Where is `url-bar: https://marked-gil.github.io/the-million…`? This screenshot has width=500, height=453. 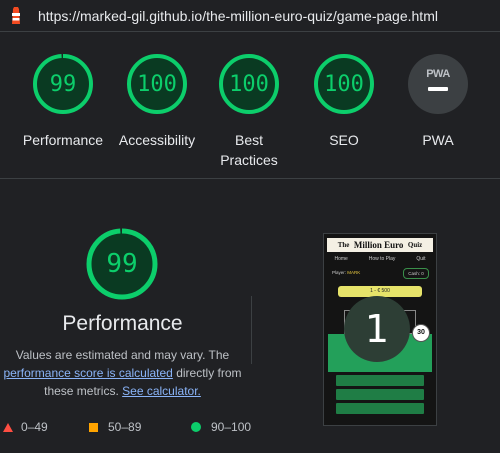
url-bar: https://marked-gil.github.io/the-million… is located at coordinates (250, 16).